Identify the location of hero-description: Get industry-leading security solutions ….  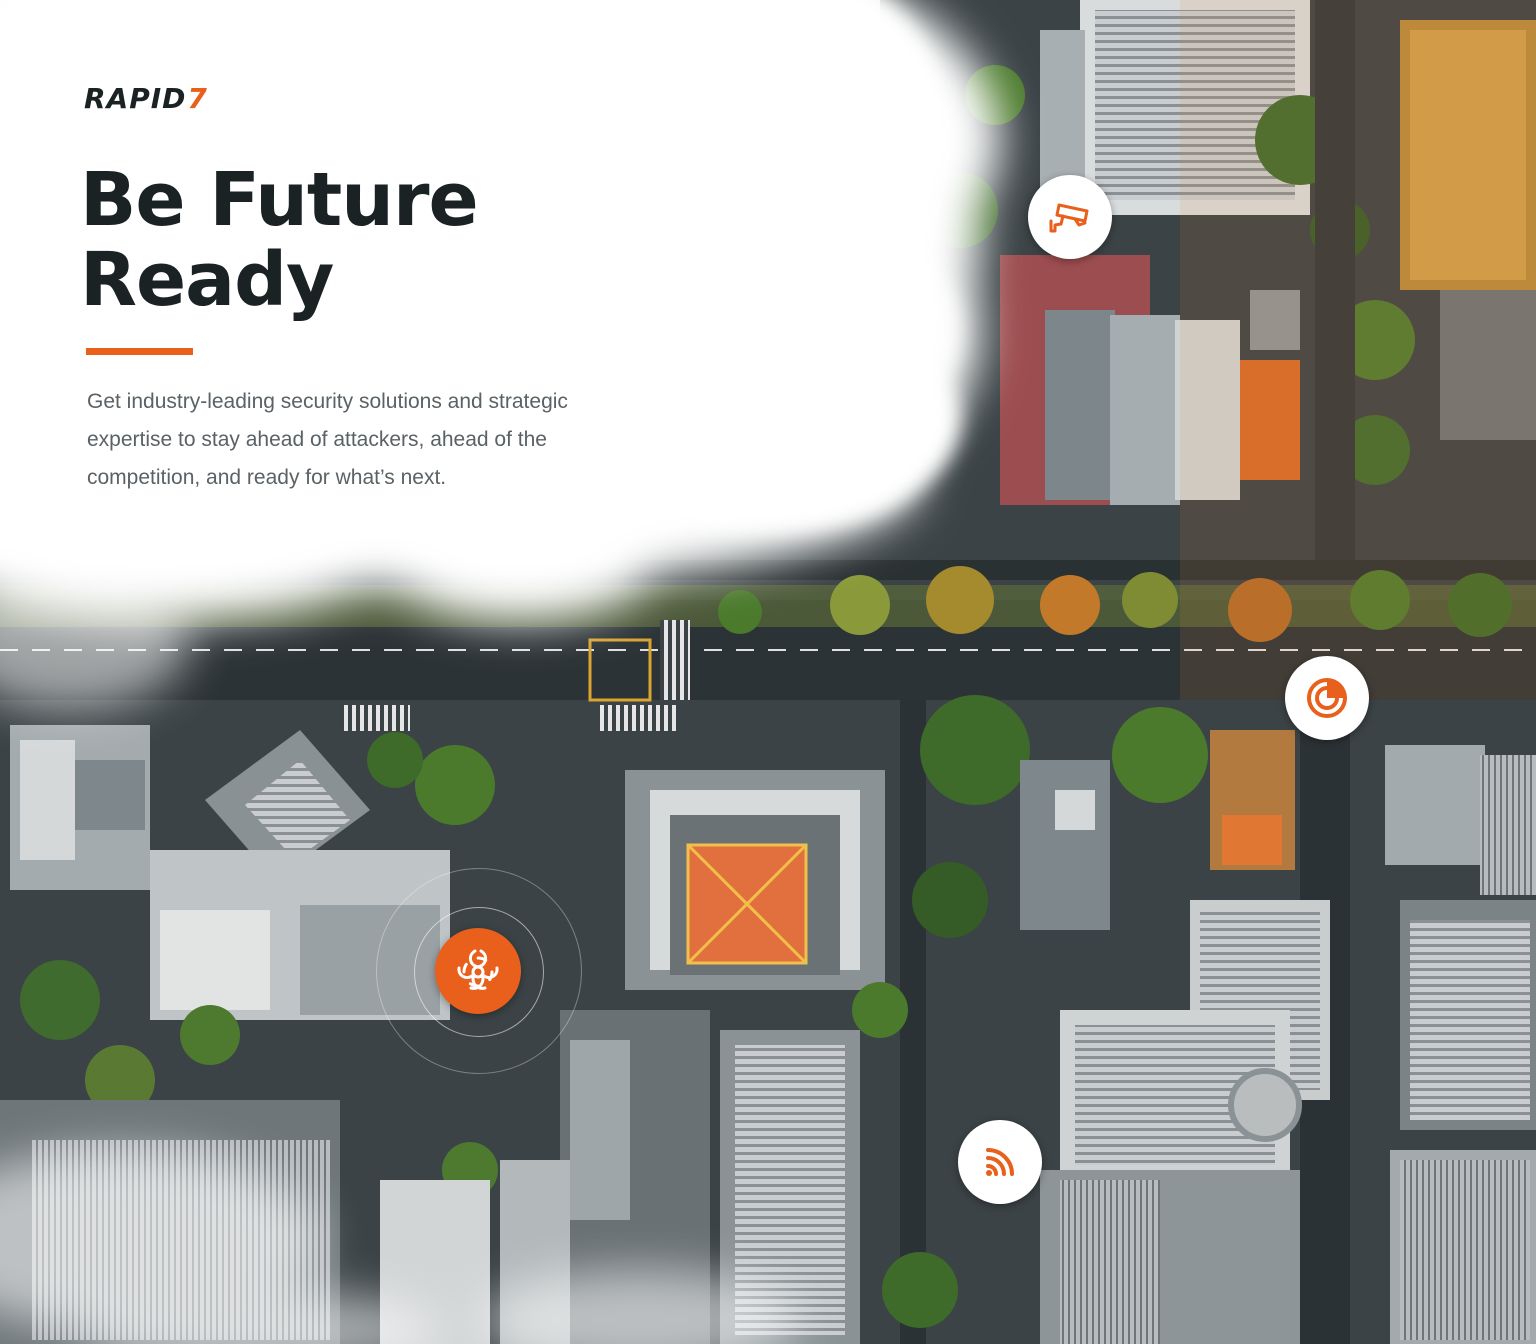
(327, 439).